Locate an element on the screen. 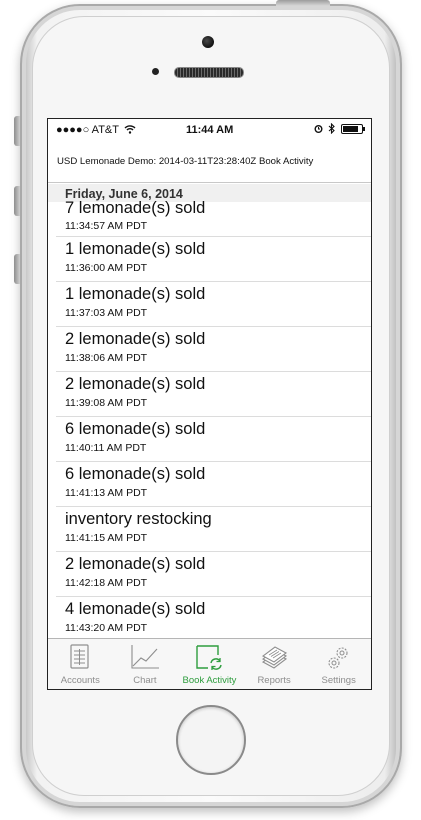 Image resolution: width=421 pixels, height=820 pixels. list-item: 1 lemonade(s) sold 11:36:00 AM PDT is located at coordinates (213, 259).